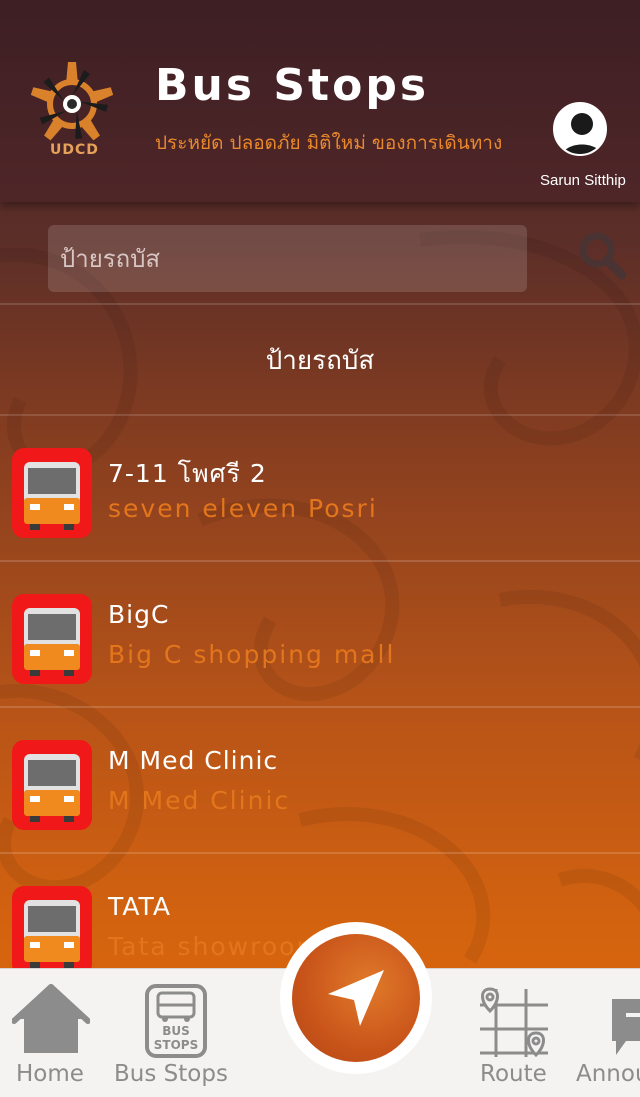  Describe the element at coordinates (74, 150) in the screenshot. I see `logo-text: UDCD` at that location.